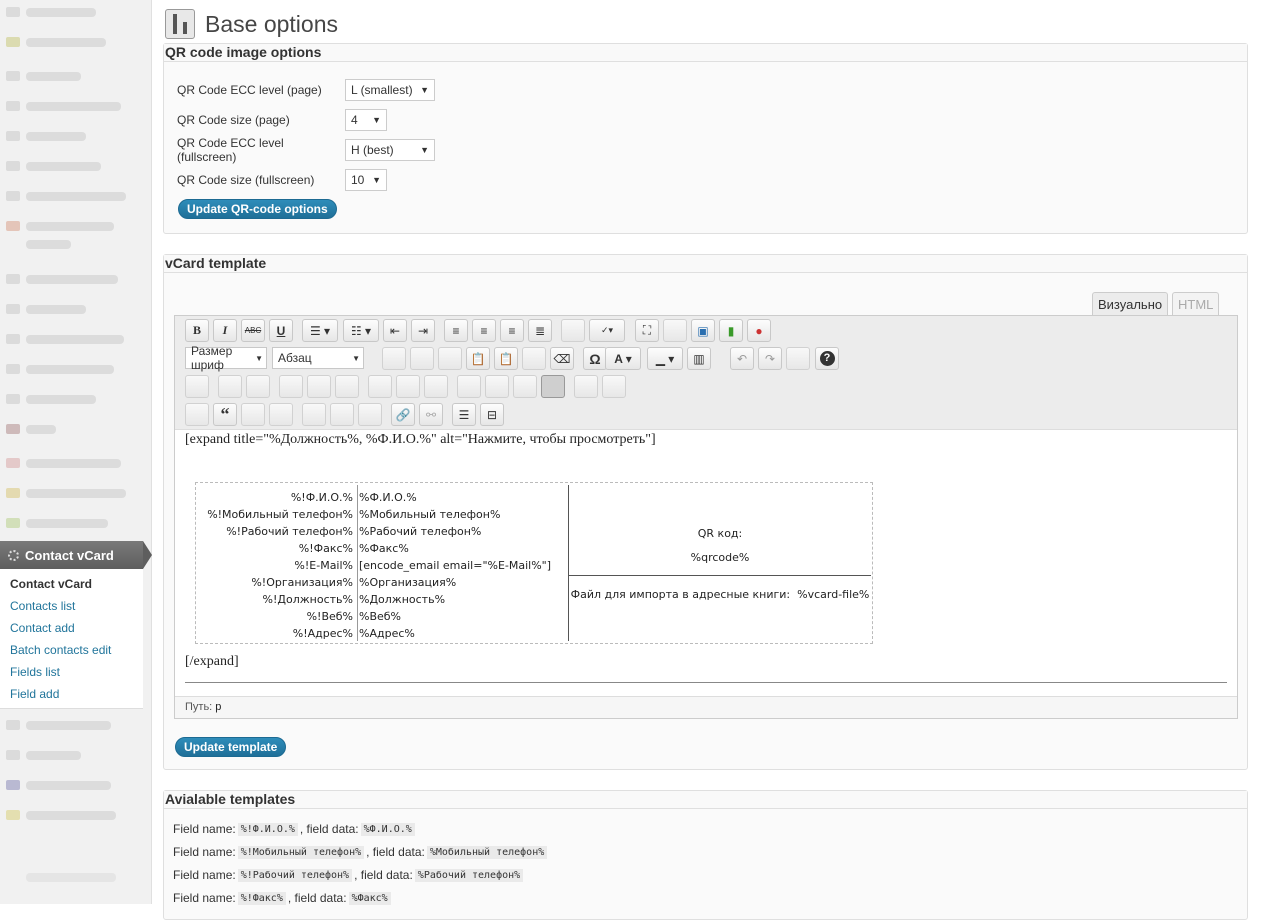 This screenshot has width=1262, height=920. Describe the element at coordinates (731, 330) in the screenshot. I see `chart-button: ▮` at that location.